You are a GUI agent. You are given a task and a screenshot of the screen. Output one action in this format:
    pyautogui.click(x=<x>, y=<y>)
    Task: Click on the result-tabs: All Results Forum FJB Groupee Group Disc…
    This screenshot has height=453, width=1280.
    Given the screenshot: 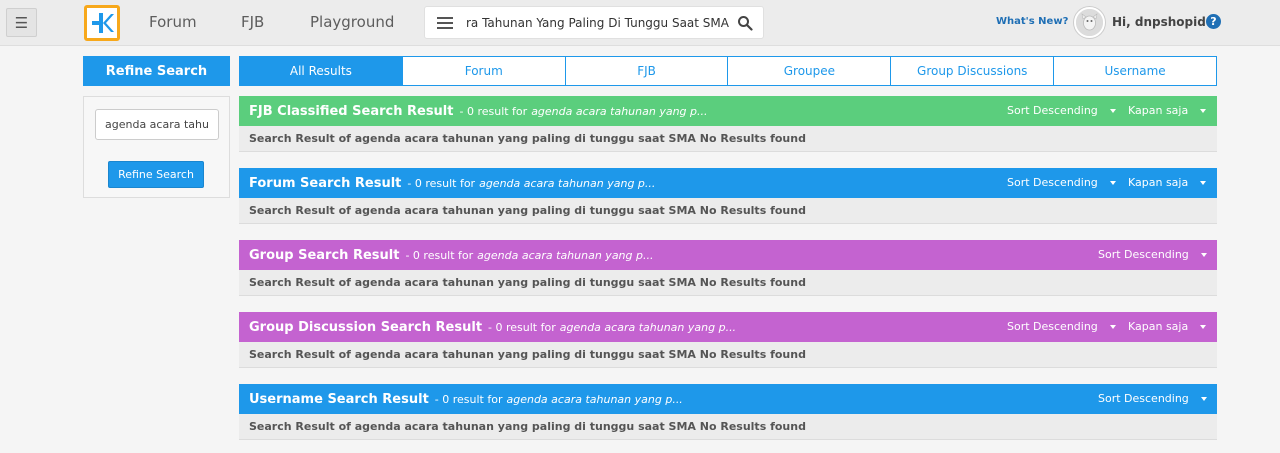 What is the action you would take?
    pyautogui.click(x=728, y=71)
    